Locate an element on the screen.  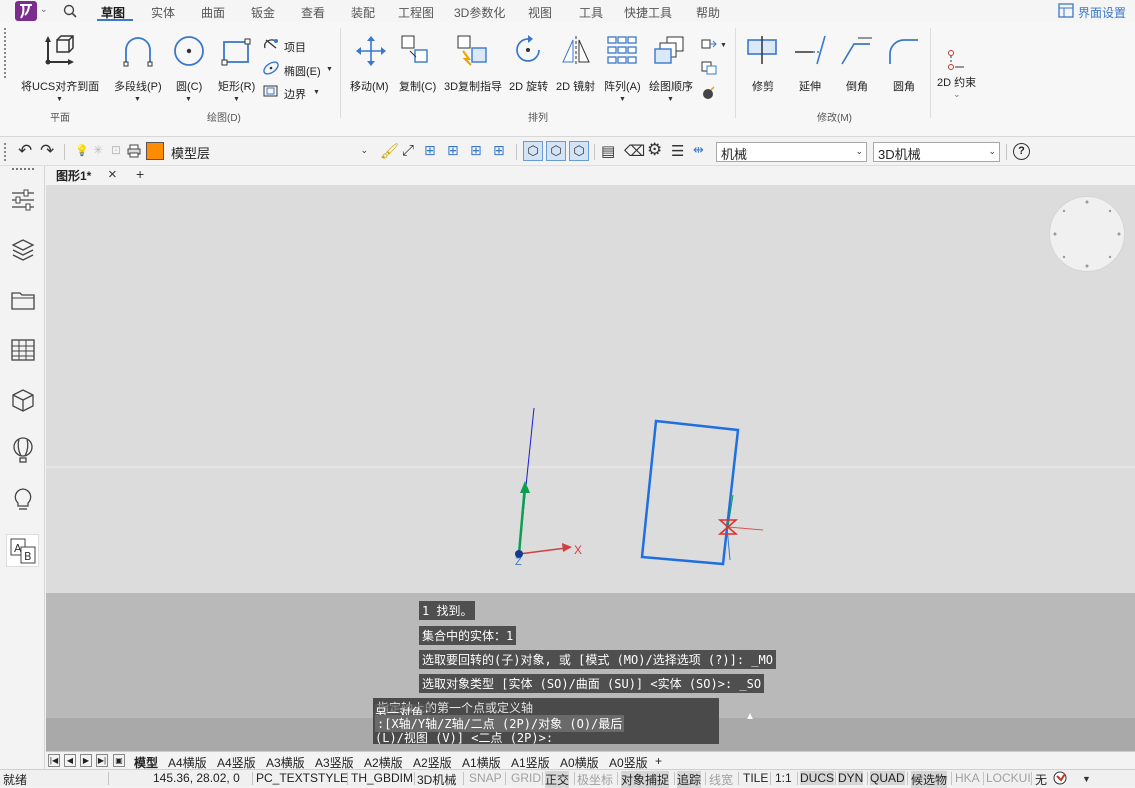
status-visual-style: 3D机械 is located at coordinates (436, 779).